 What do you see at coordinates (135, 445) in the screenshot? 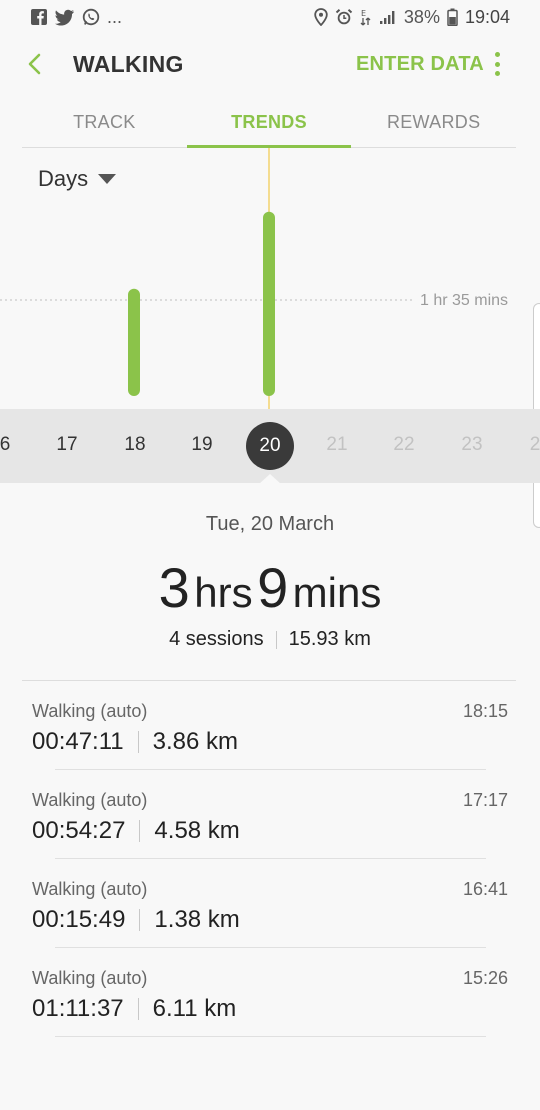
I see `date-18: 18` at bounding box center [135, 445].